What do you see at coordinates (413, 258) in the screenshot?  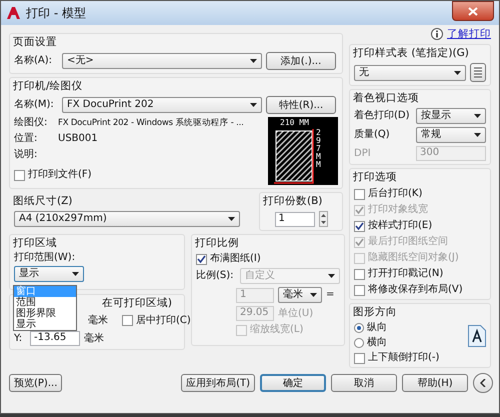 I see `checkbox-label: 隐藏图纸空间对象(J)` at bounding box center [413, 258].